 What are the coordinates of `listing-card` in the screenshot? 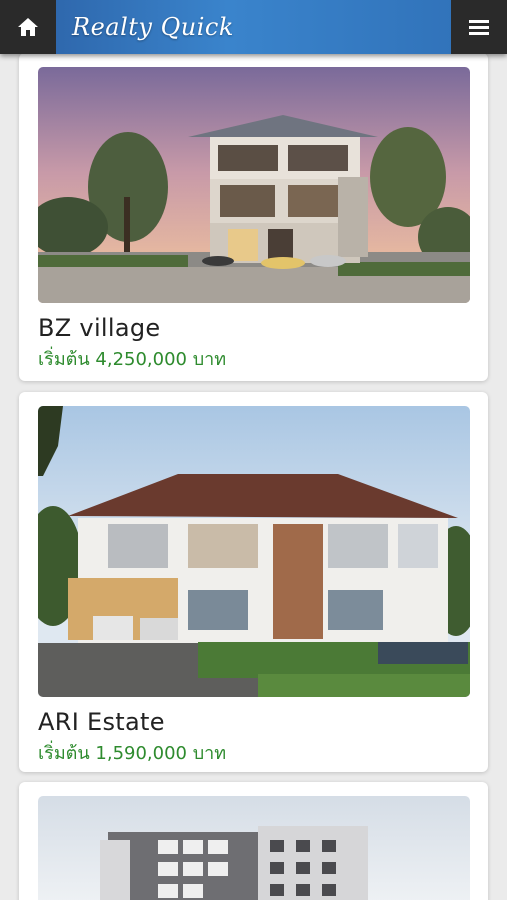 It's located at (253, 841).